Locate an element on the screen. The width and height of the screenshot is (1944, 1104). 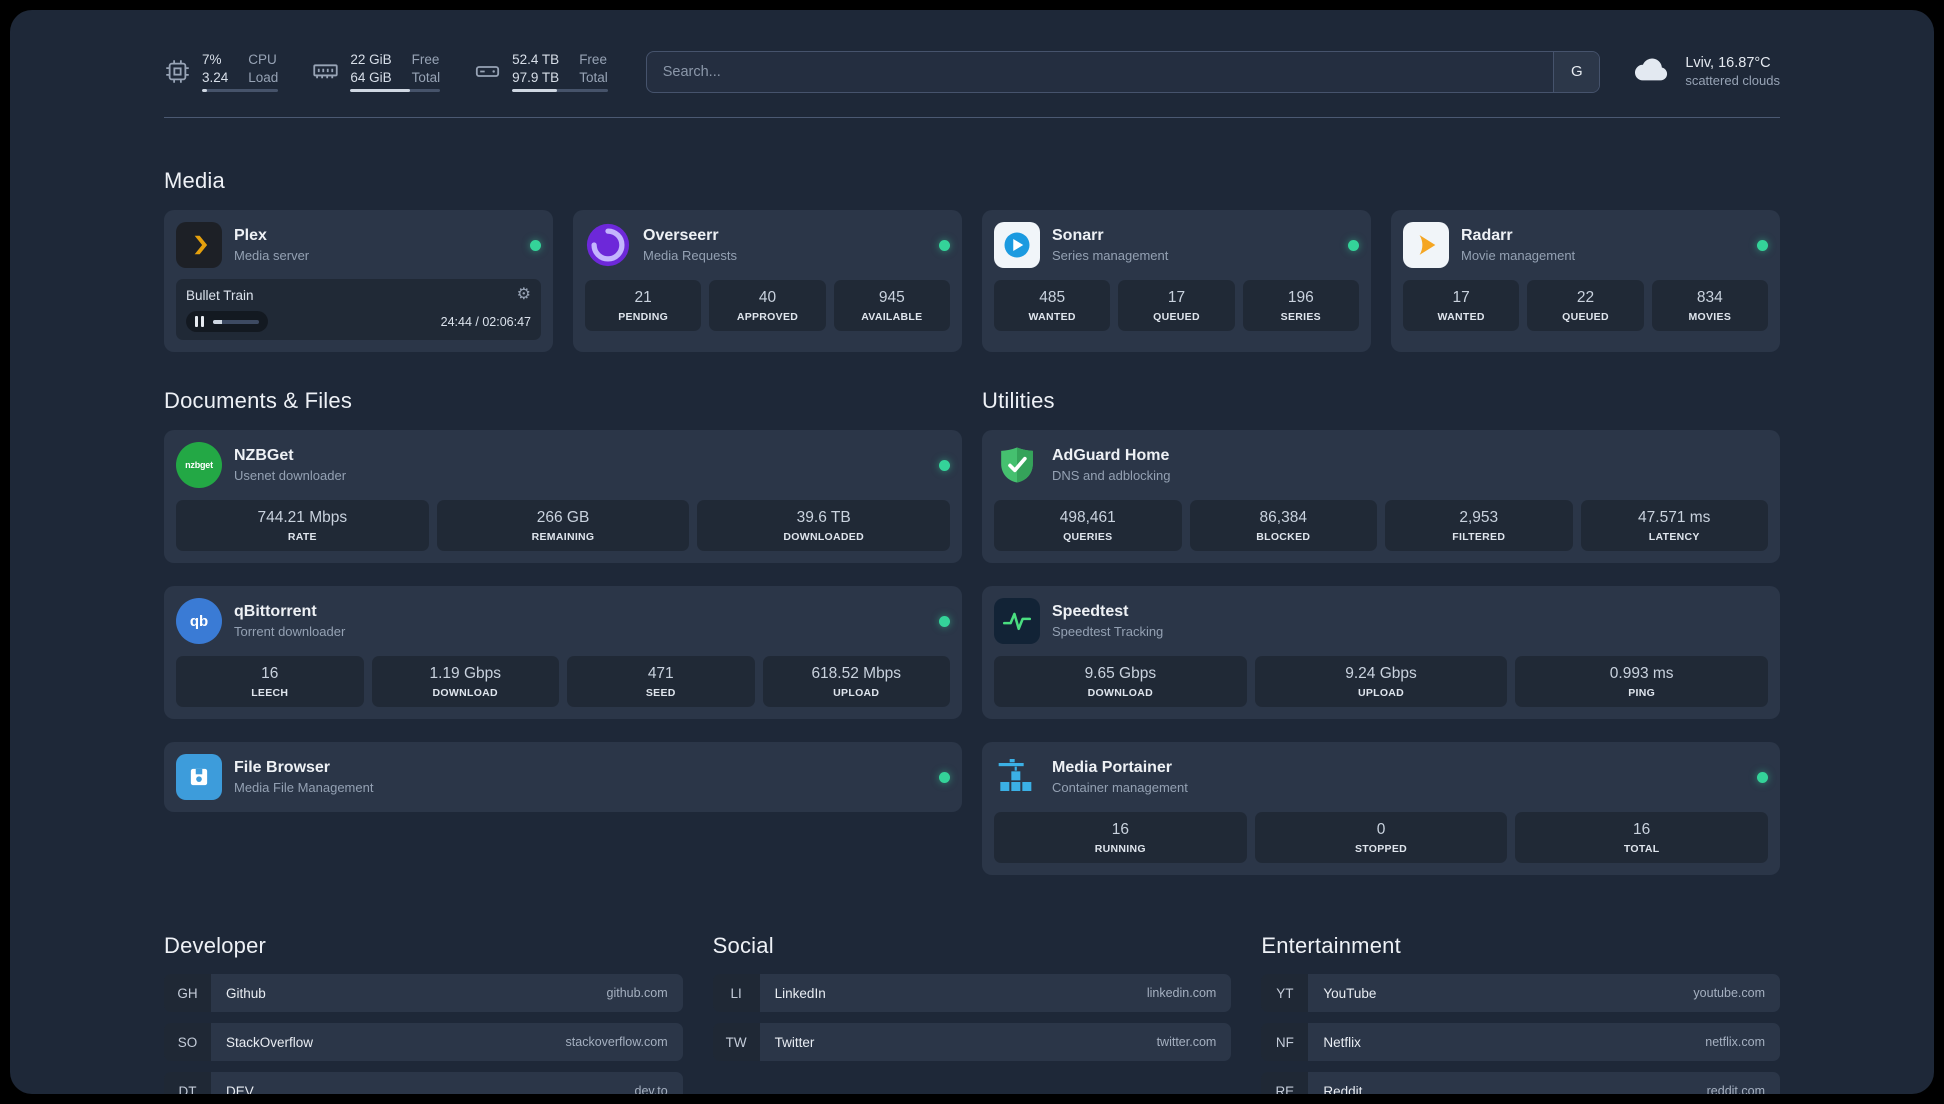
cpu-widget: 7% 3.24 CPU Load is located at coordinates (221, 72).